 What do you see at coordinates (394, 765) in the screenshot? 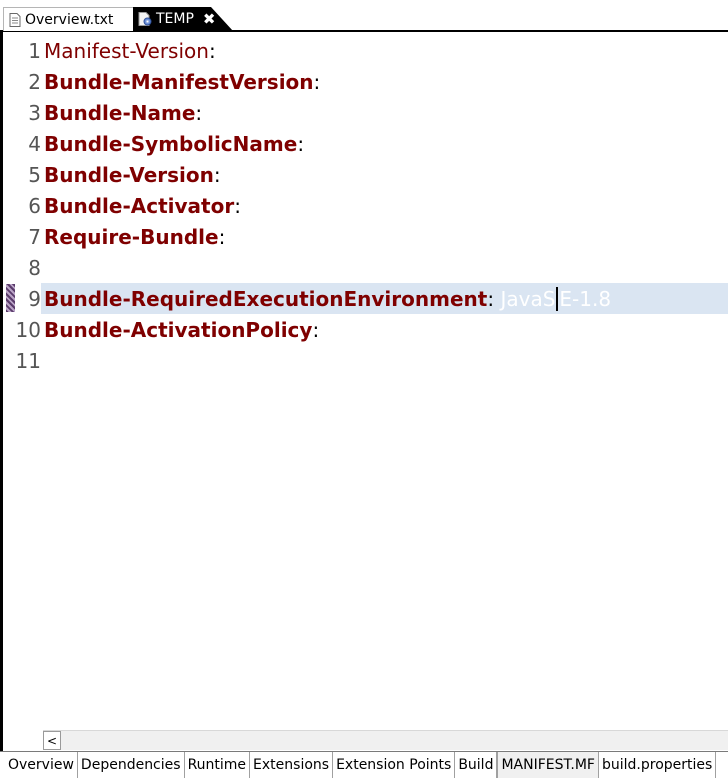
I see `tab-extension-points: Extension Points` at bounding box center [394, 765].